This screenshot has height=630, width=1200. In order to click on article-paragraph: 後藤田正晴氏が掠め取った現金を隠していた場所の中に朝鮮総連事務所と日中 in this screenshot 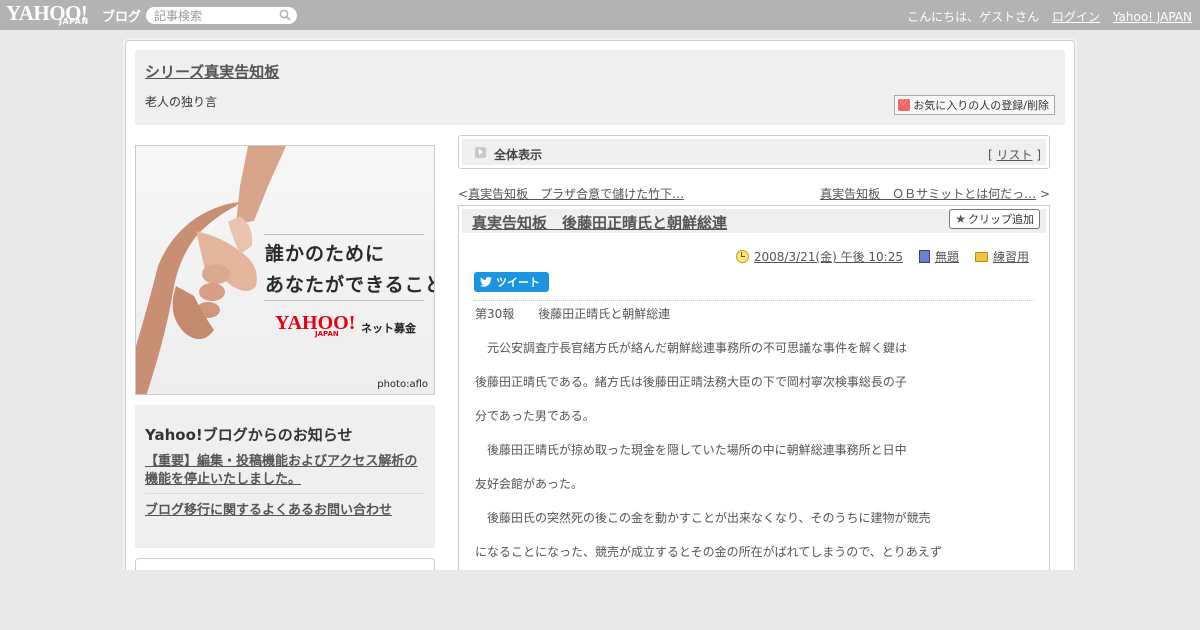, I will do `click(691, 450)`.